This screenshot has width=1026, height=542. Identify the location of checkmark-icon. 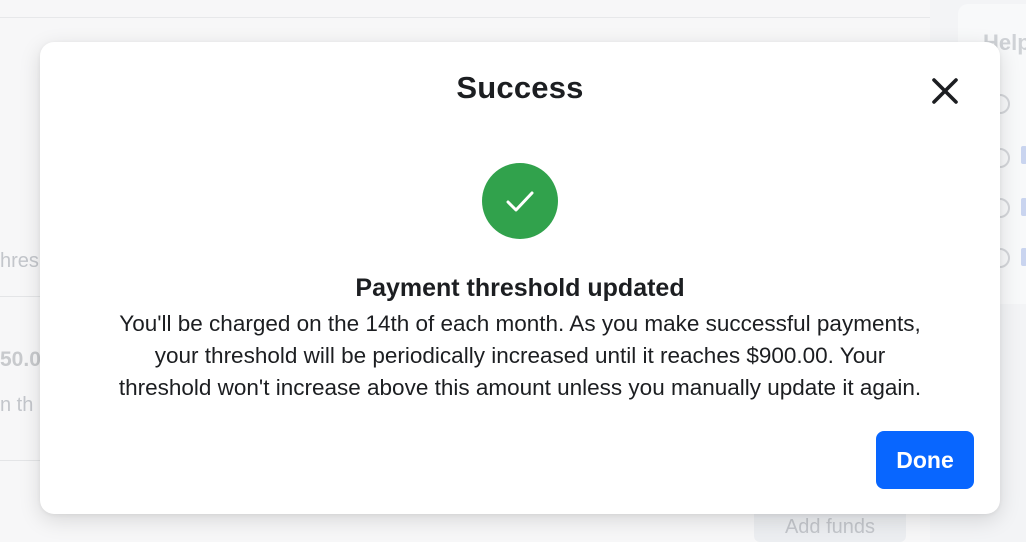
(520, 201).